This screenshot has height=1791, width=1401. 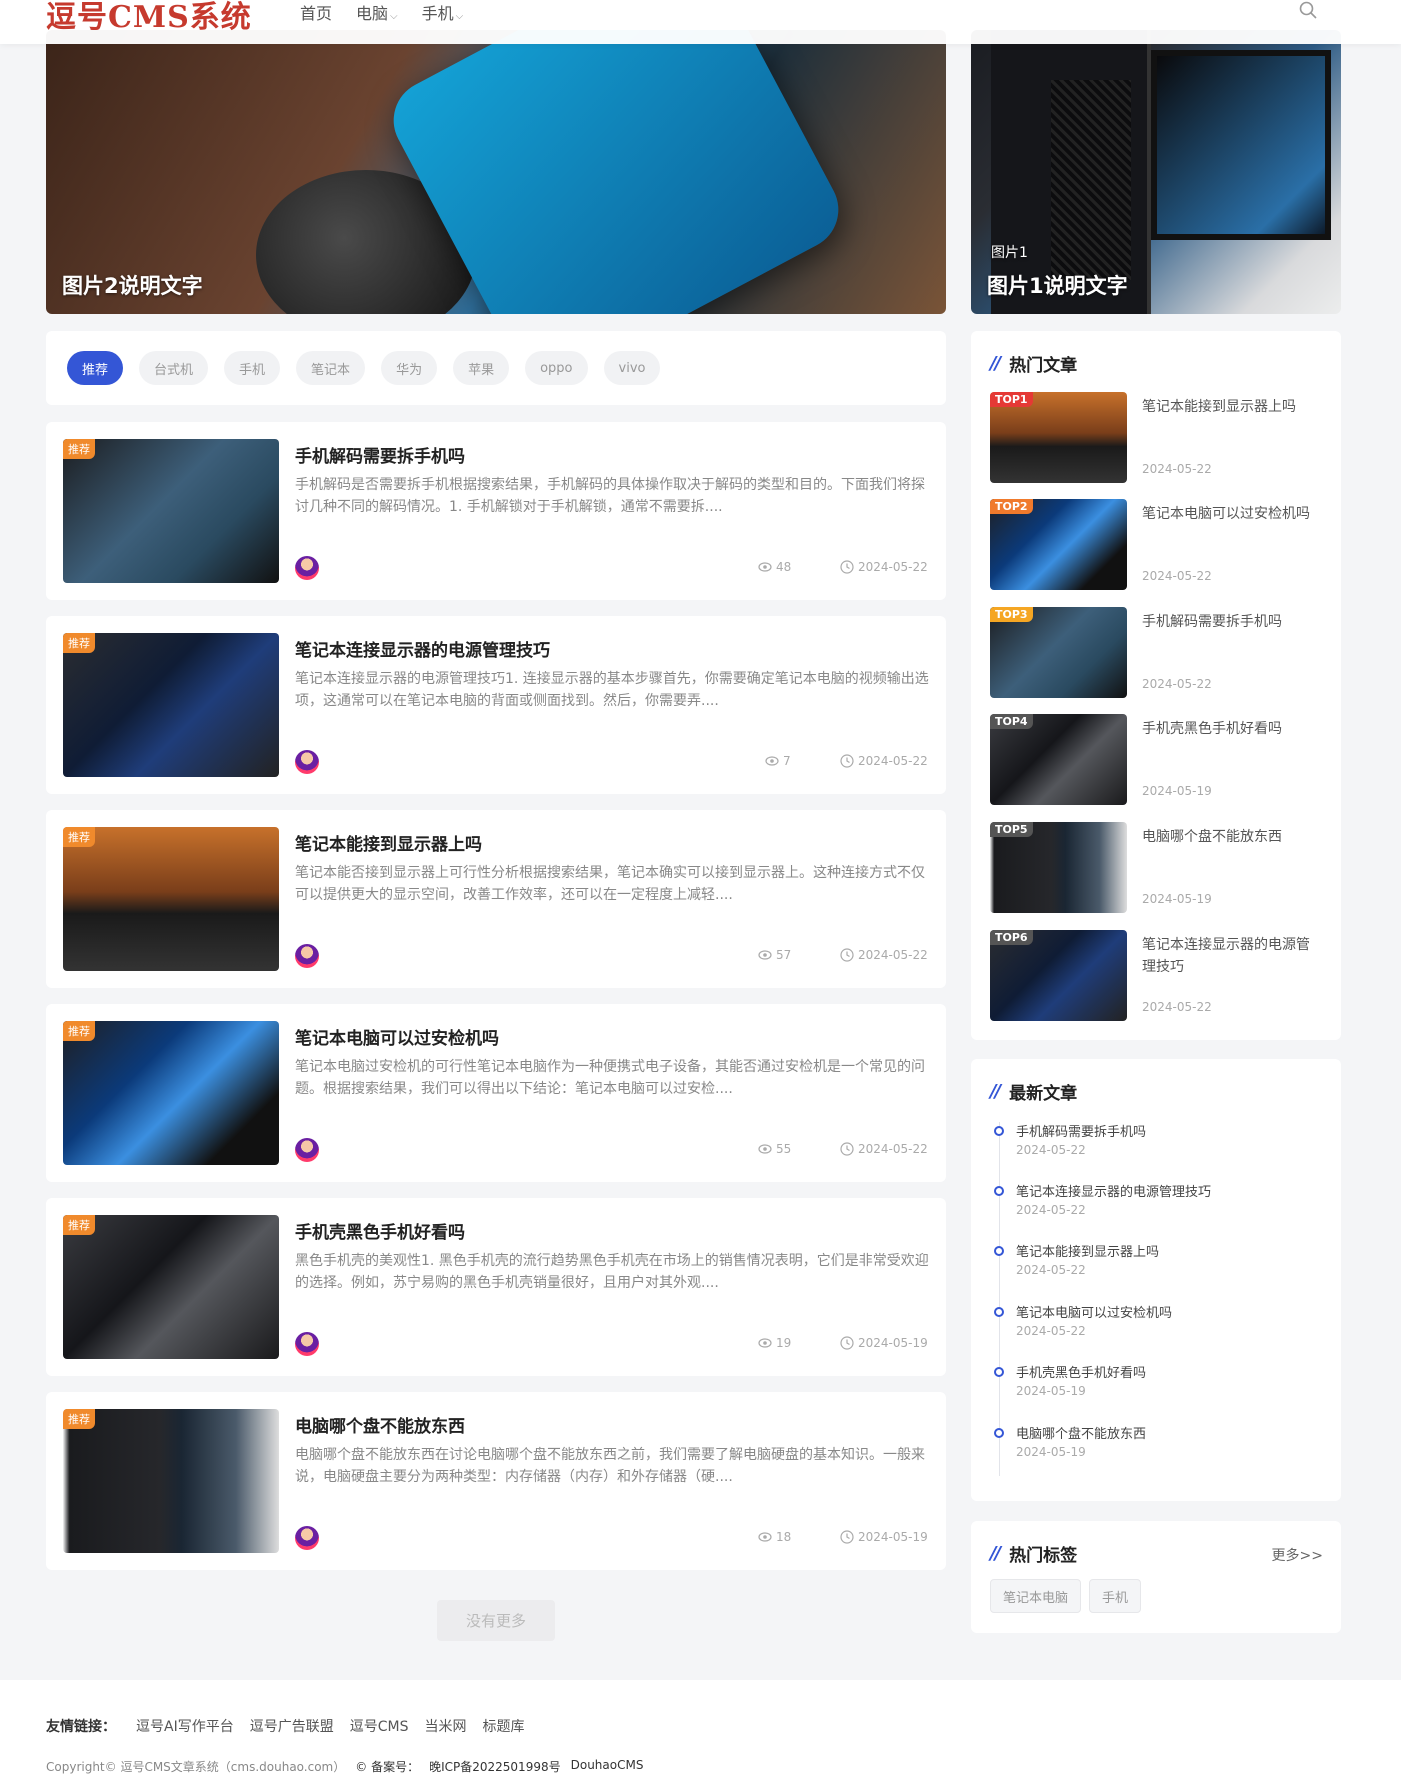 What do you see at coordinates (1081, 1371) in the screenshot?
I see `latest-item-title: 手机壳黑色手机好看吗` at bounding box center [1081, 1371].